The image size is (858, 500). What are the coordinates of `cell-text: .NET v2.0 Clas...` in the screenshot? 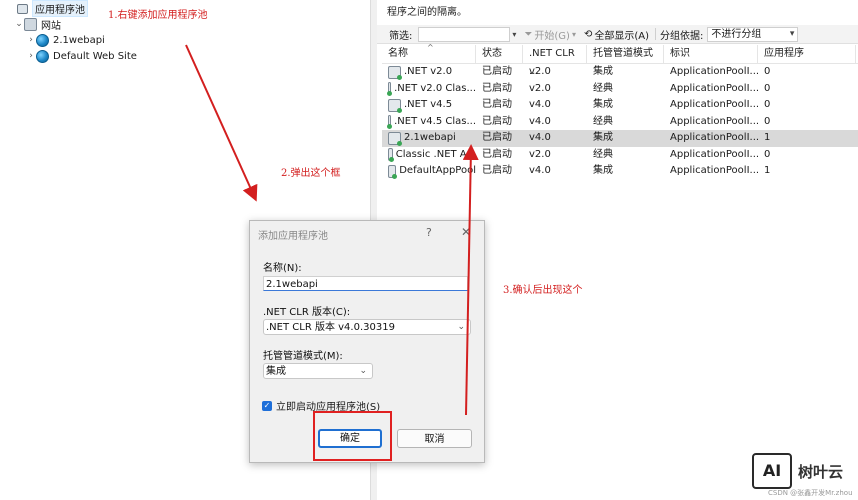 It's located at (435, 88).